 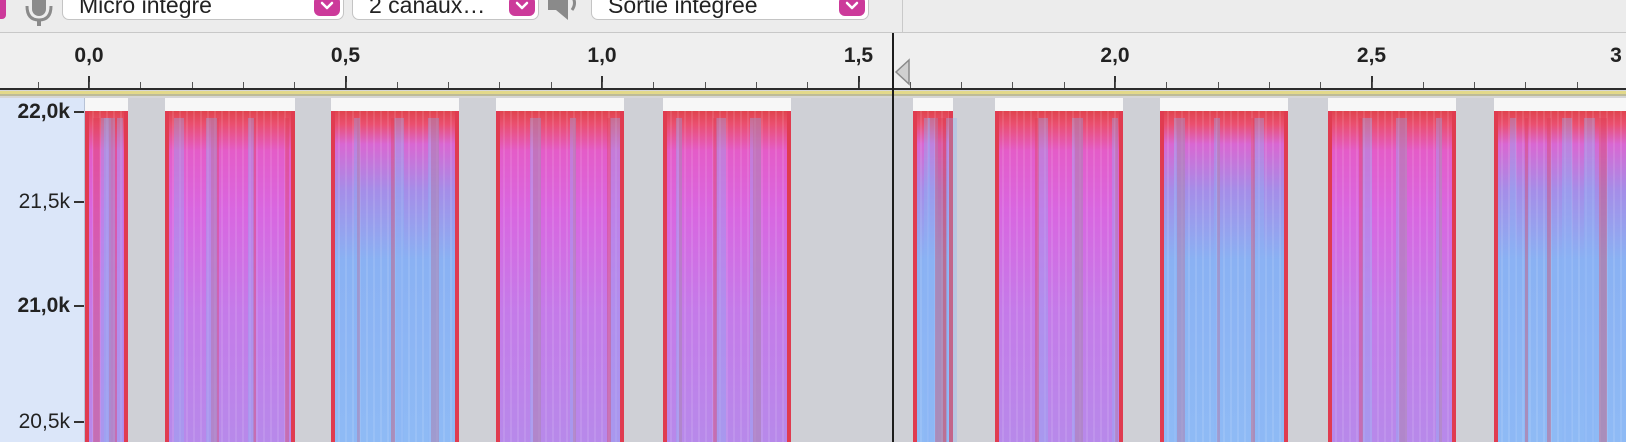 What do you see at coordinates (602, 55) in the screenshot?
I see `ruler-tick-label: 1,0` at bounding box center [602, 55].